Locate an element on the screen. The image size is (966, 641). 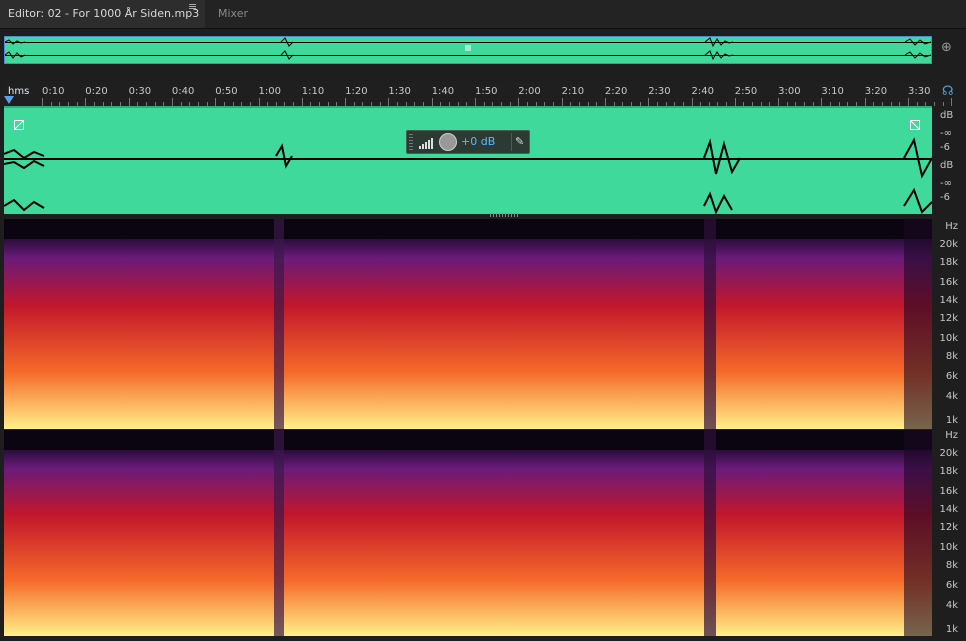
hud-separator is located at coordinates (511, 142).